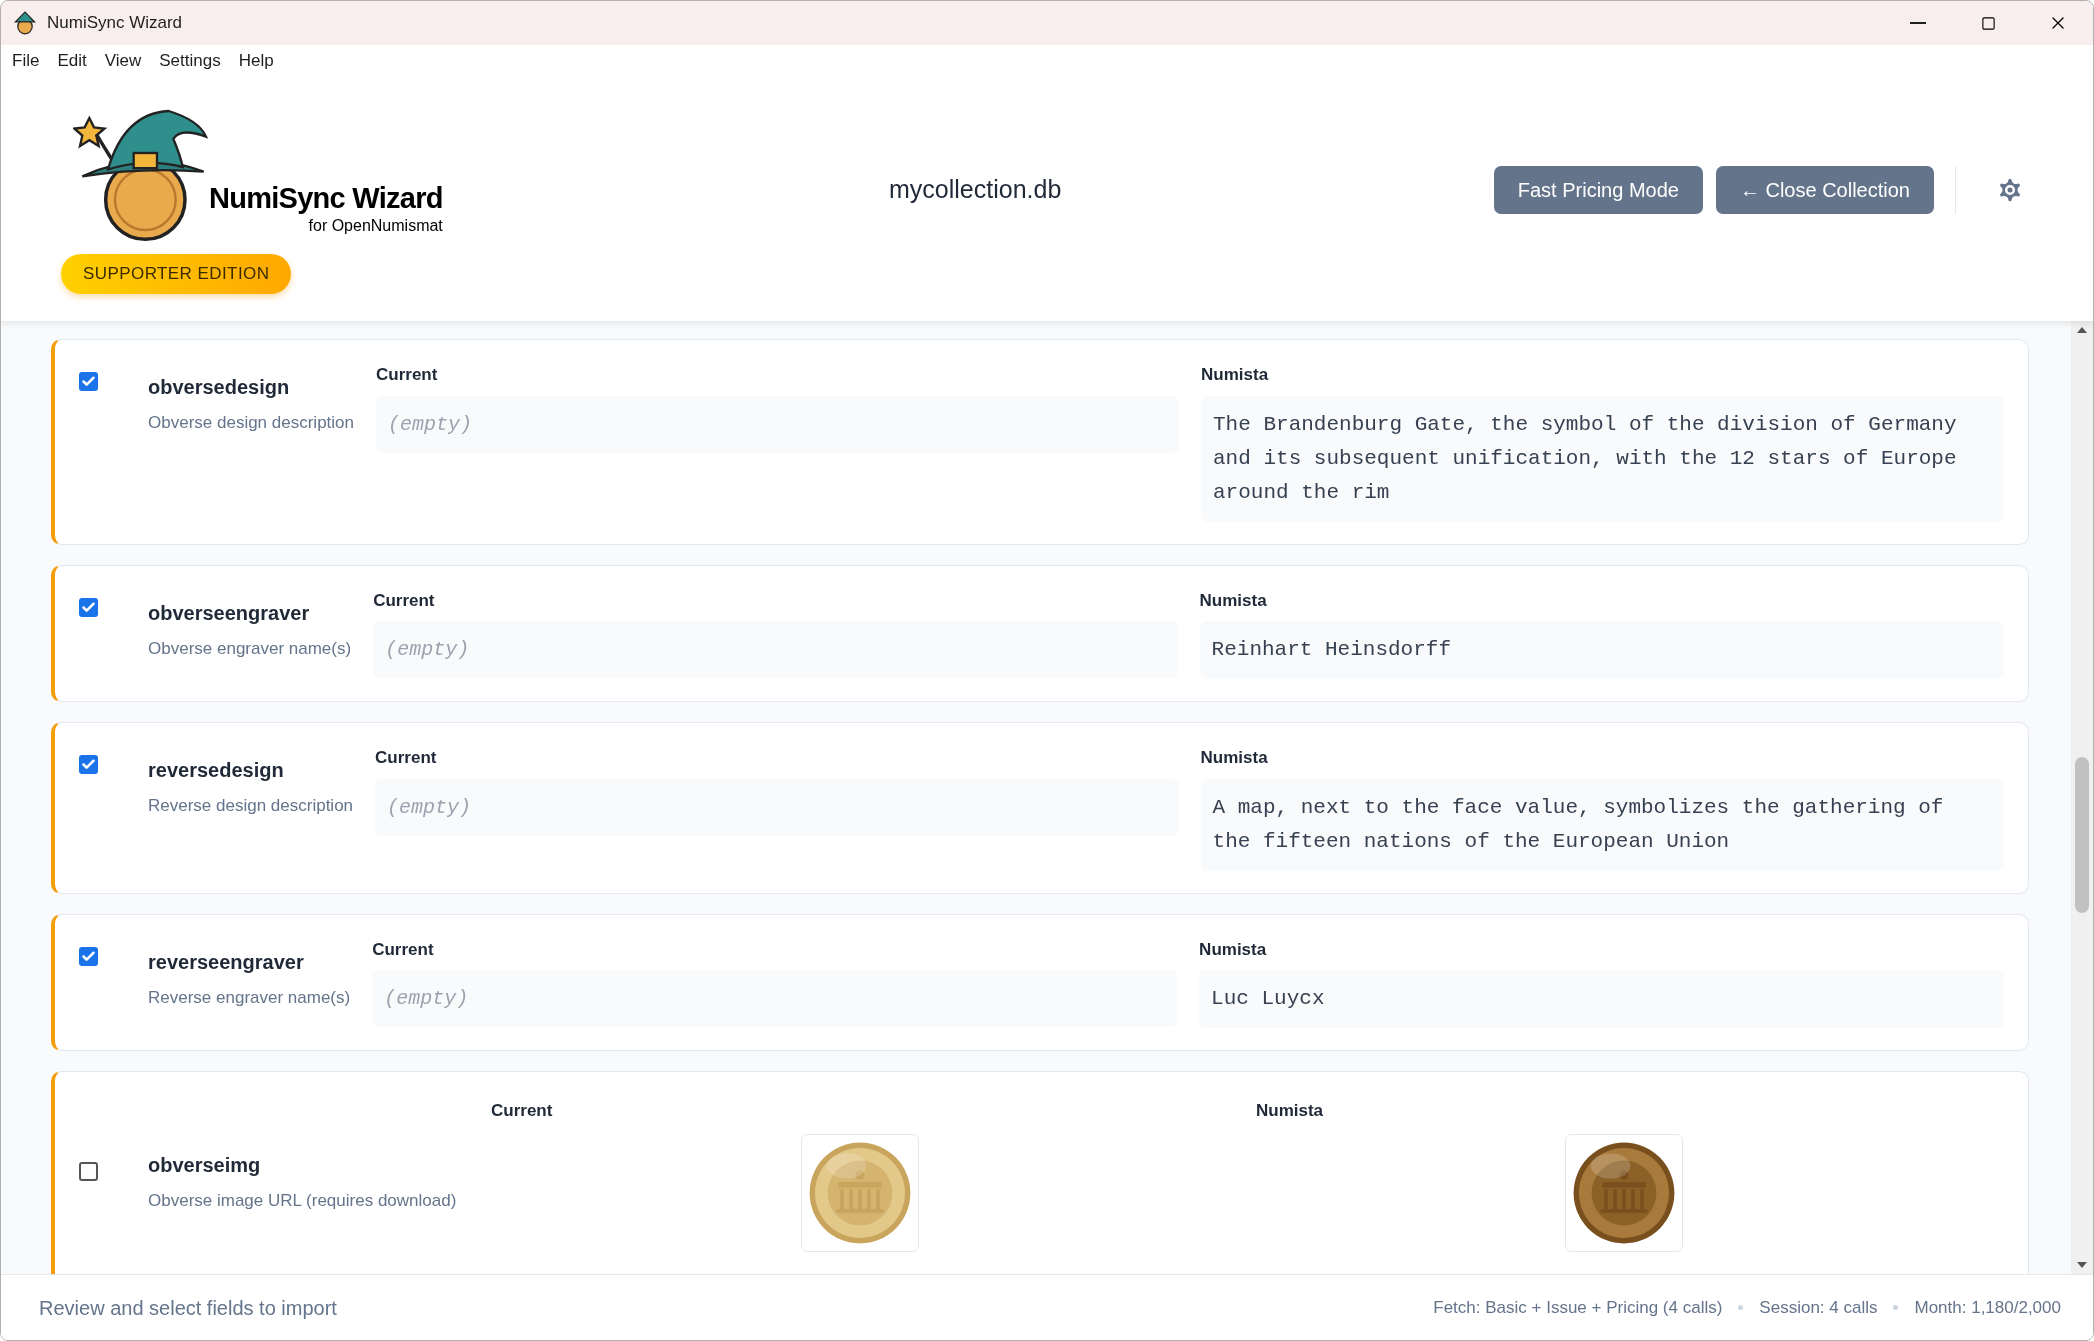 The image size is (2094, 1341). I want to click on header-button: ← Close Collection, so click(1824, 190).